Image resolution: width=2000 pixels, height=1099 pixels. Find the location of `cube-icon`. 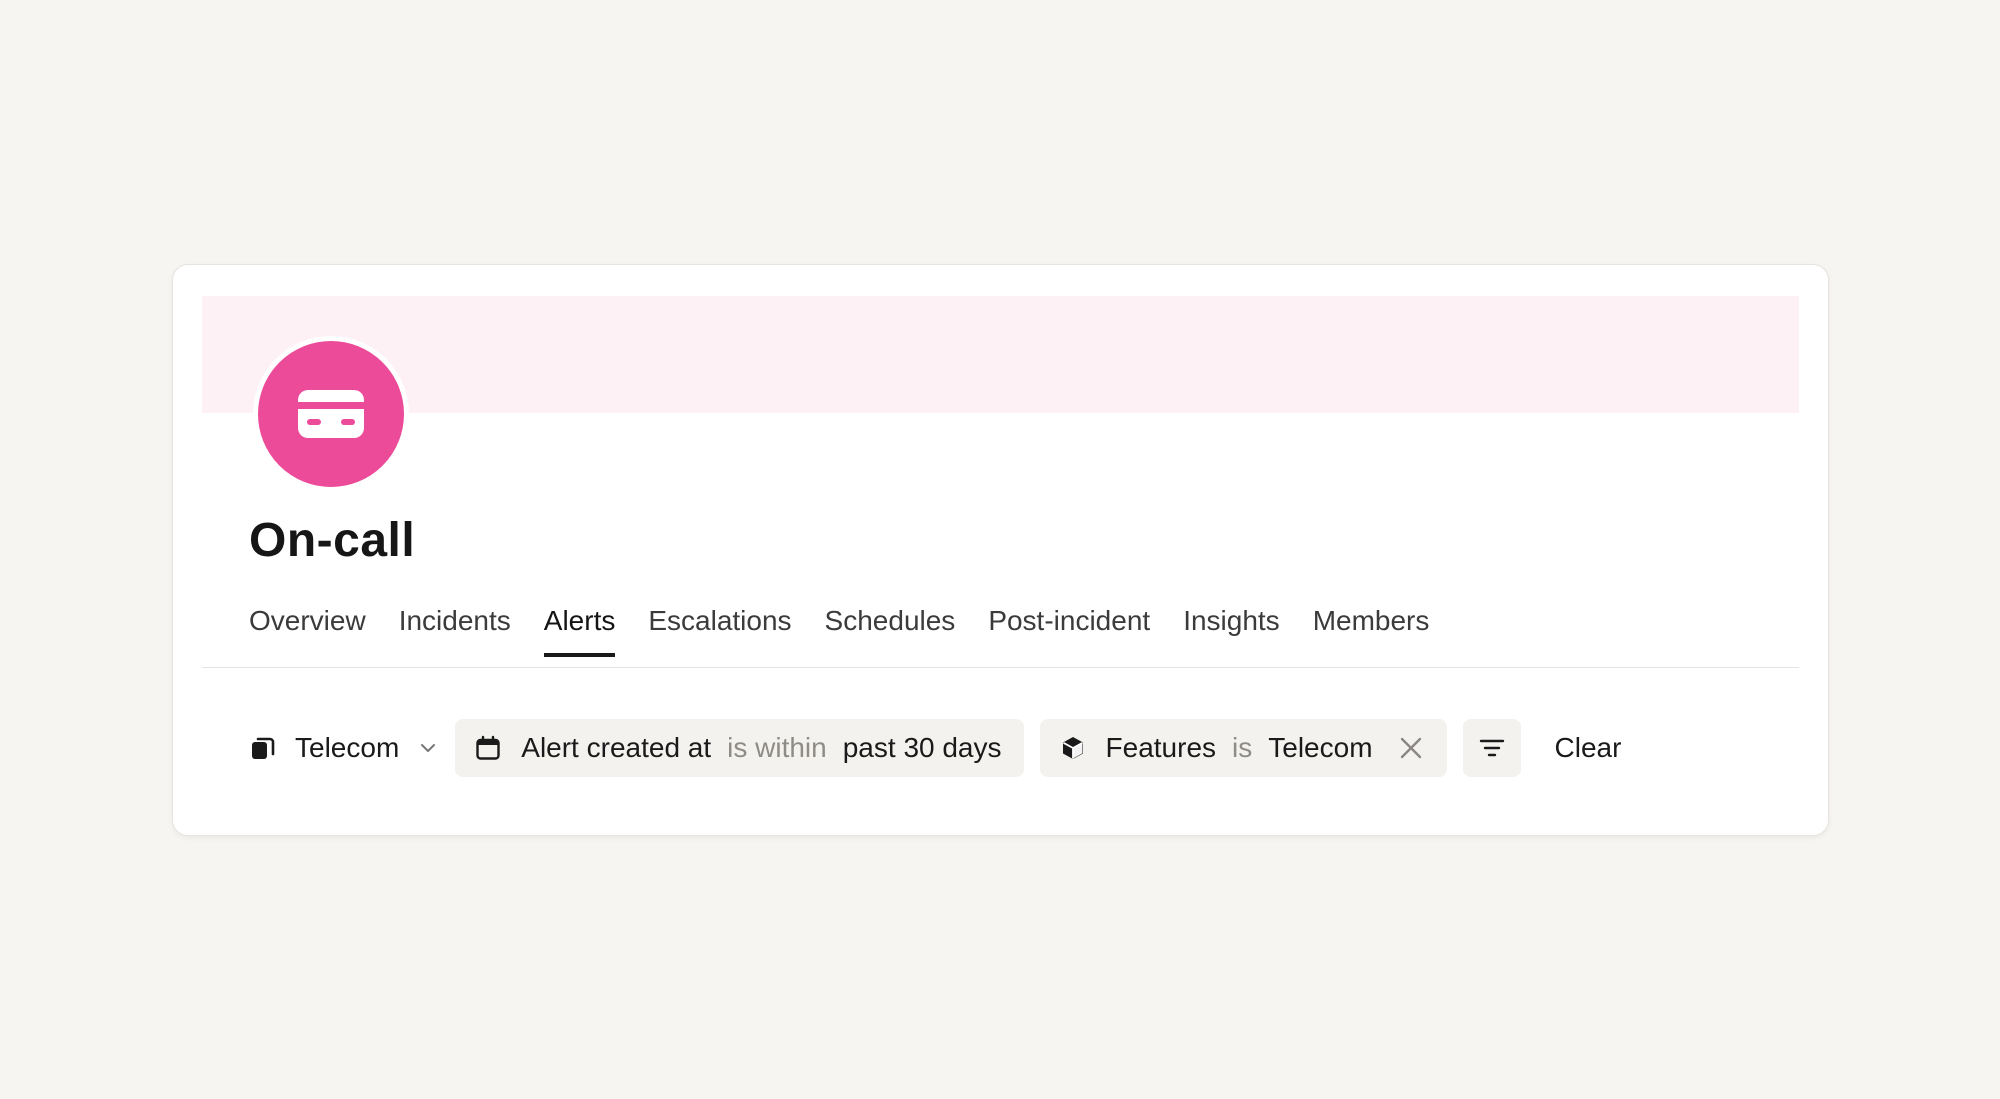

cube-icon is located at coordinates (1072, 748).